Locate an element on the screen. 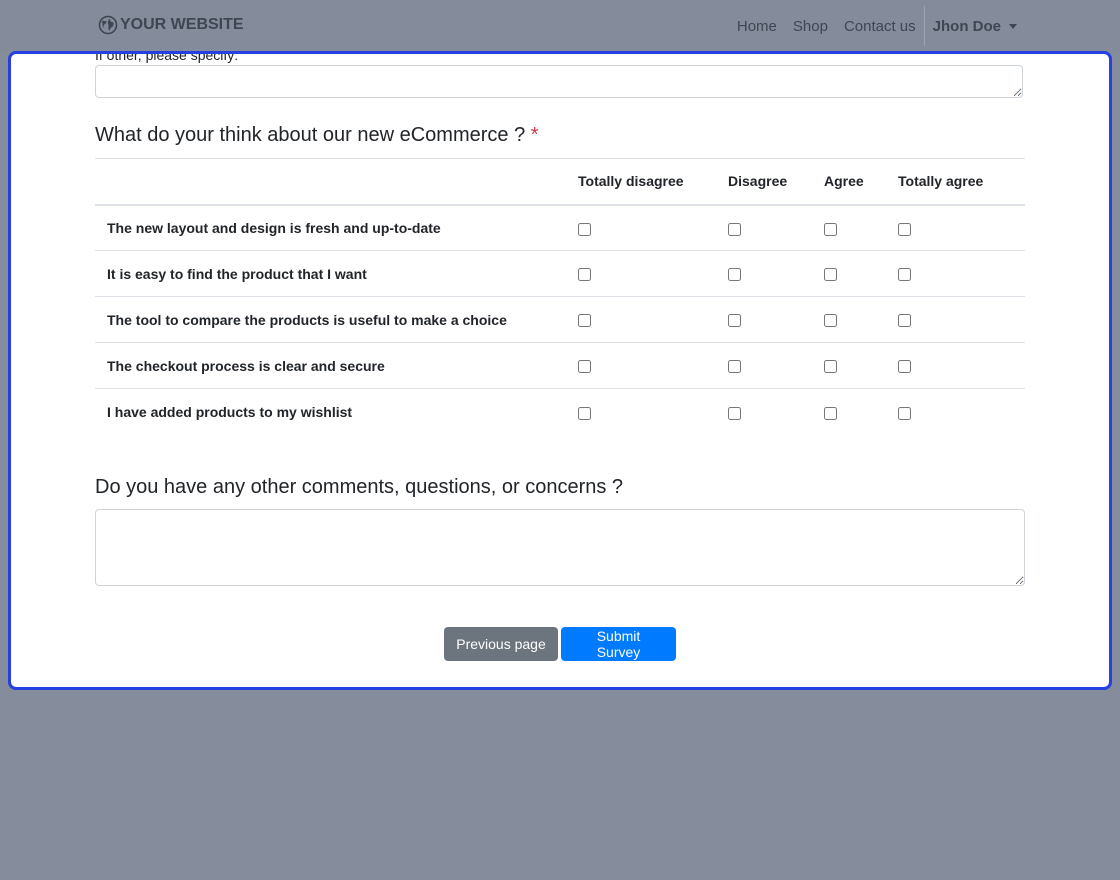  brand-text: YOUR WEBSITE is located at coordinates (182, 24).